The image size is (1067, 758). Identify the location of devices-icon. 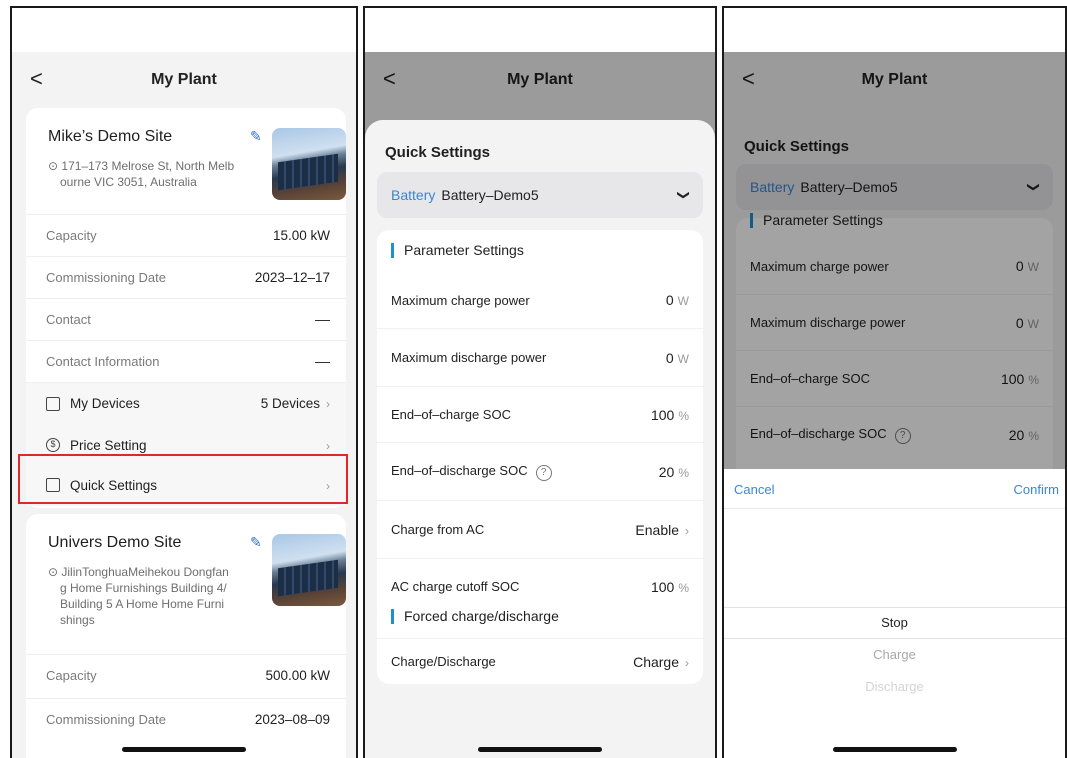
(53, 403).